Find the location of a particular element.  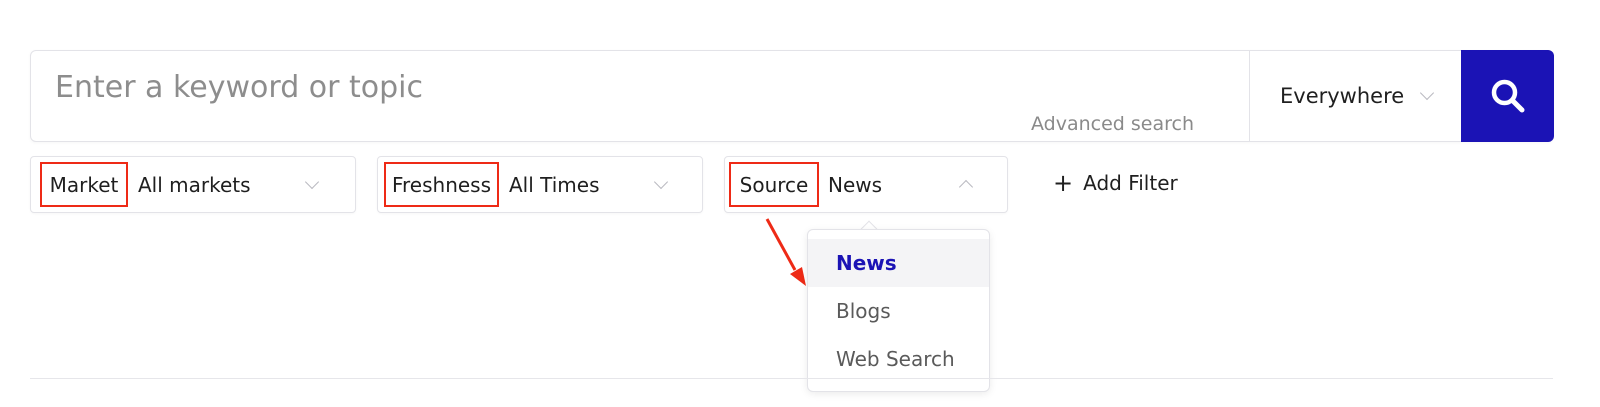

source-option-web-search: Web Search is located at coordinates (898, 359).